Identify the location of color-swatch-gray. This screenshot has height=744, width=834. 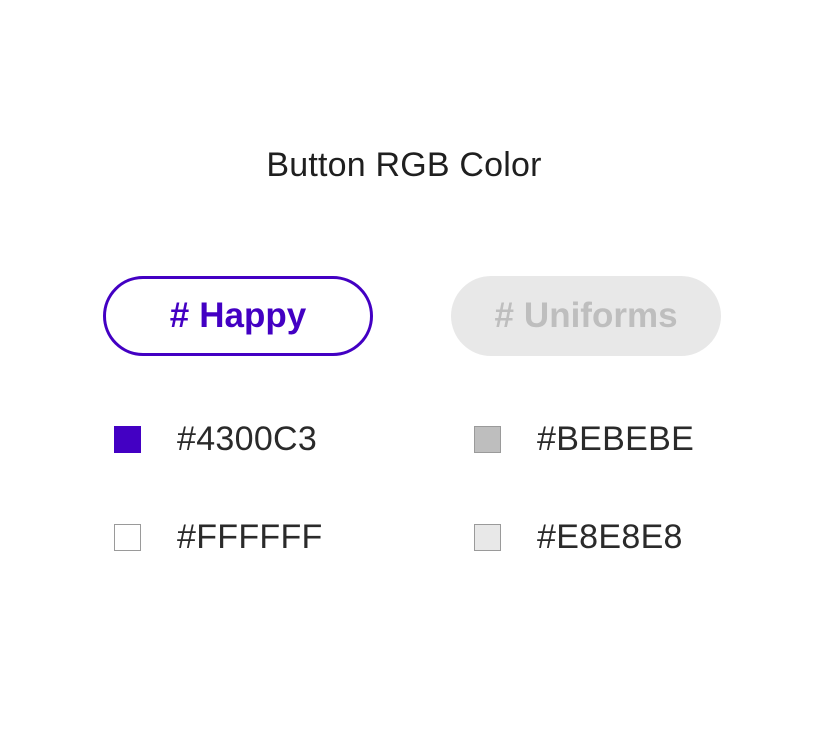
(487, 439).